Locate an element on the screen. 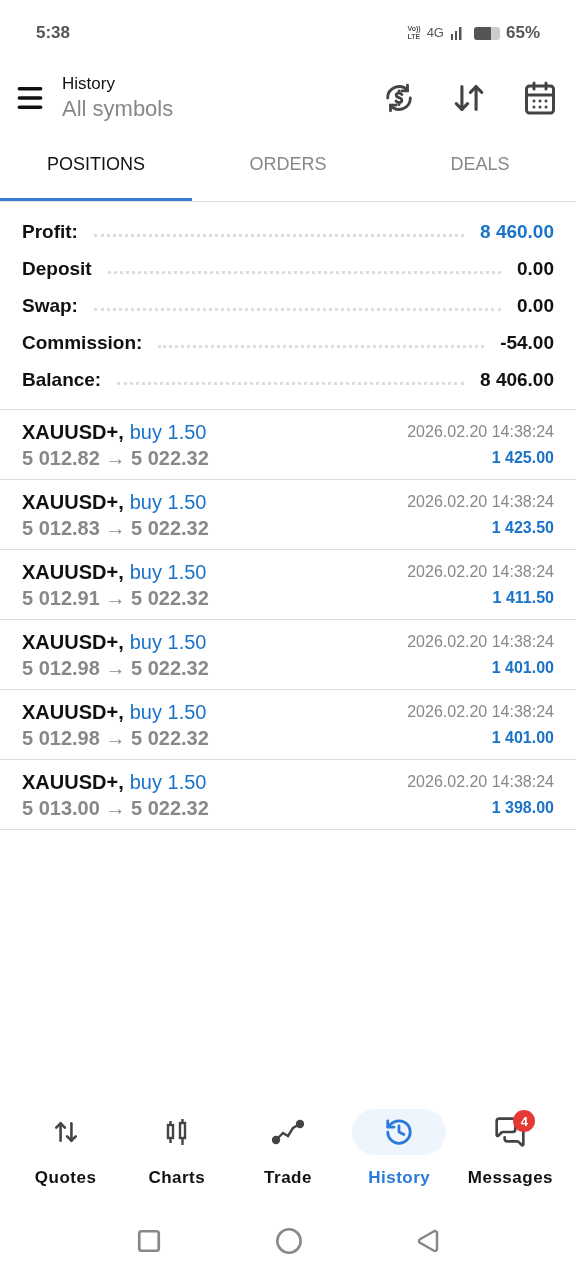  summary-value: 8 406.00 is located at coordinates (517, 380).